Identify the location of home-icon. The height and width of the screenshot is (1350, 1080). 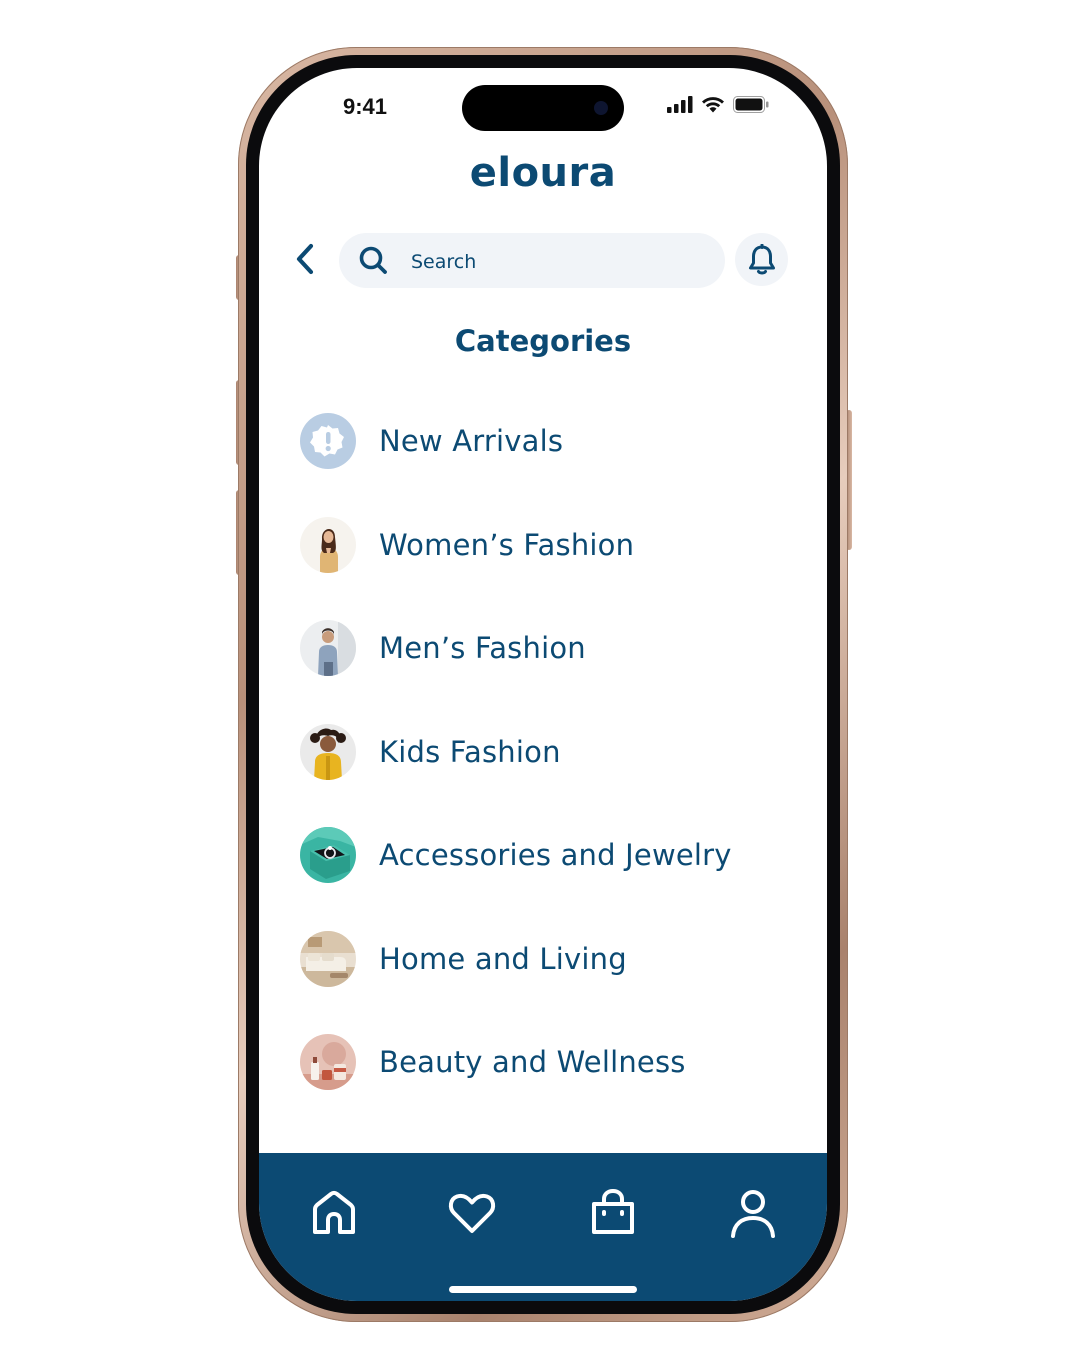
(334, 1212).